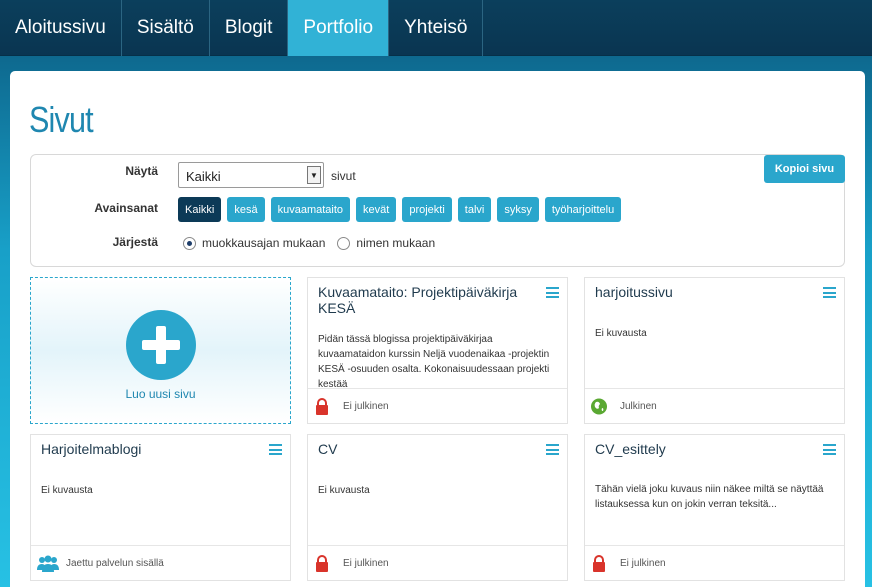 This screenshot has height=587, width=872. I want to click on nav-item-yhteiso: Yhteisö, so click(436, 28).